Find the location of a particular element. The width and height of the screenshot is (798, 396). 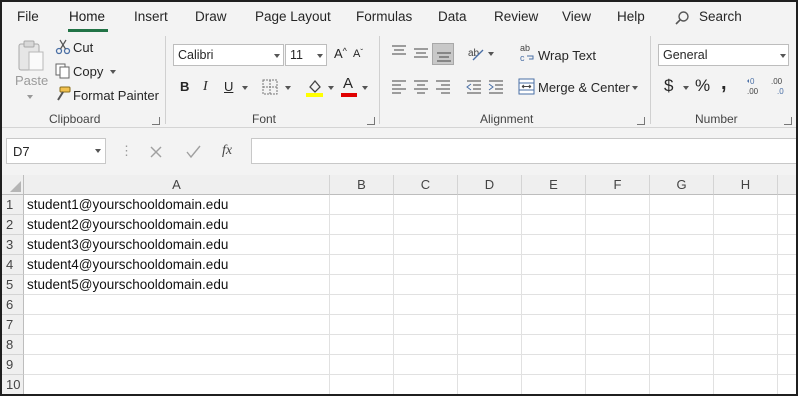

font-name-dropdown: Calibri is located at coordinates (228, 55).